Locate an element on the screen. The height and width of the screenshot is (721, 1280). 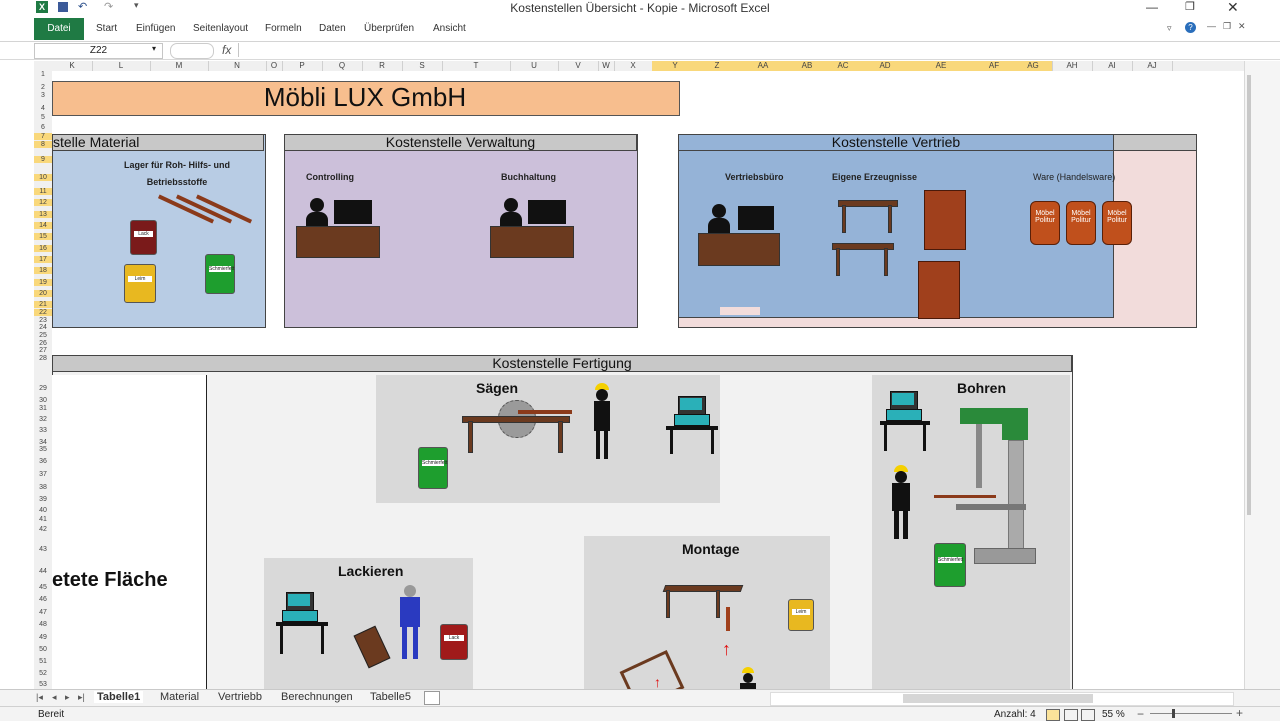
row-header: 44 is located at coordinates (43, 571).